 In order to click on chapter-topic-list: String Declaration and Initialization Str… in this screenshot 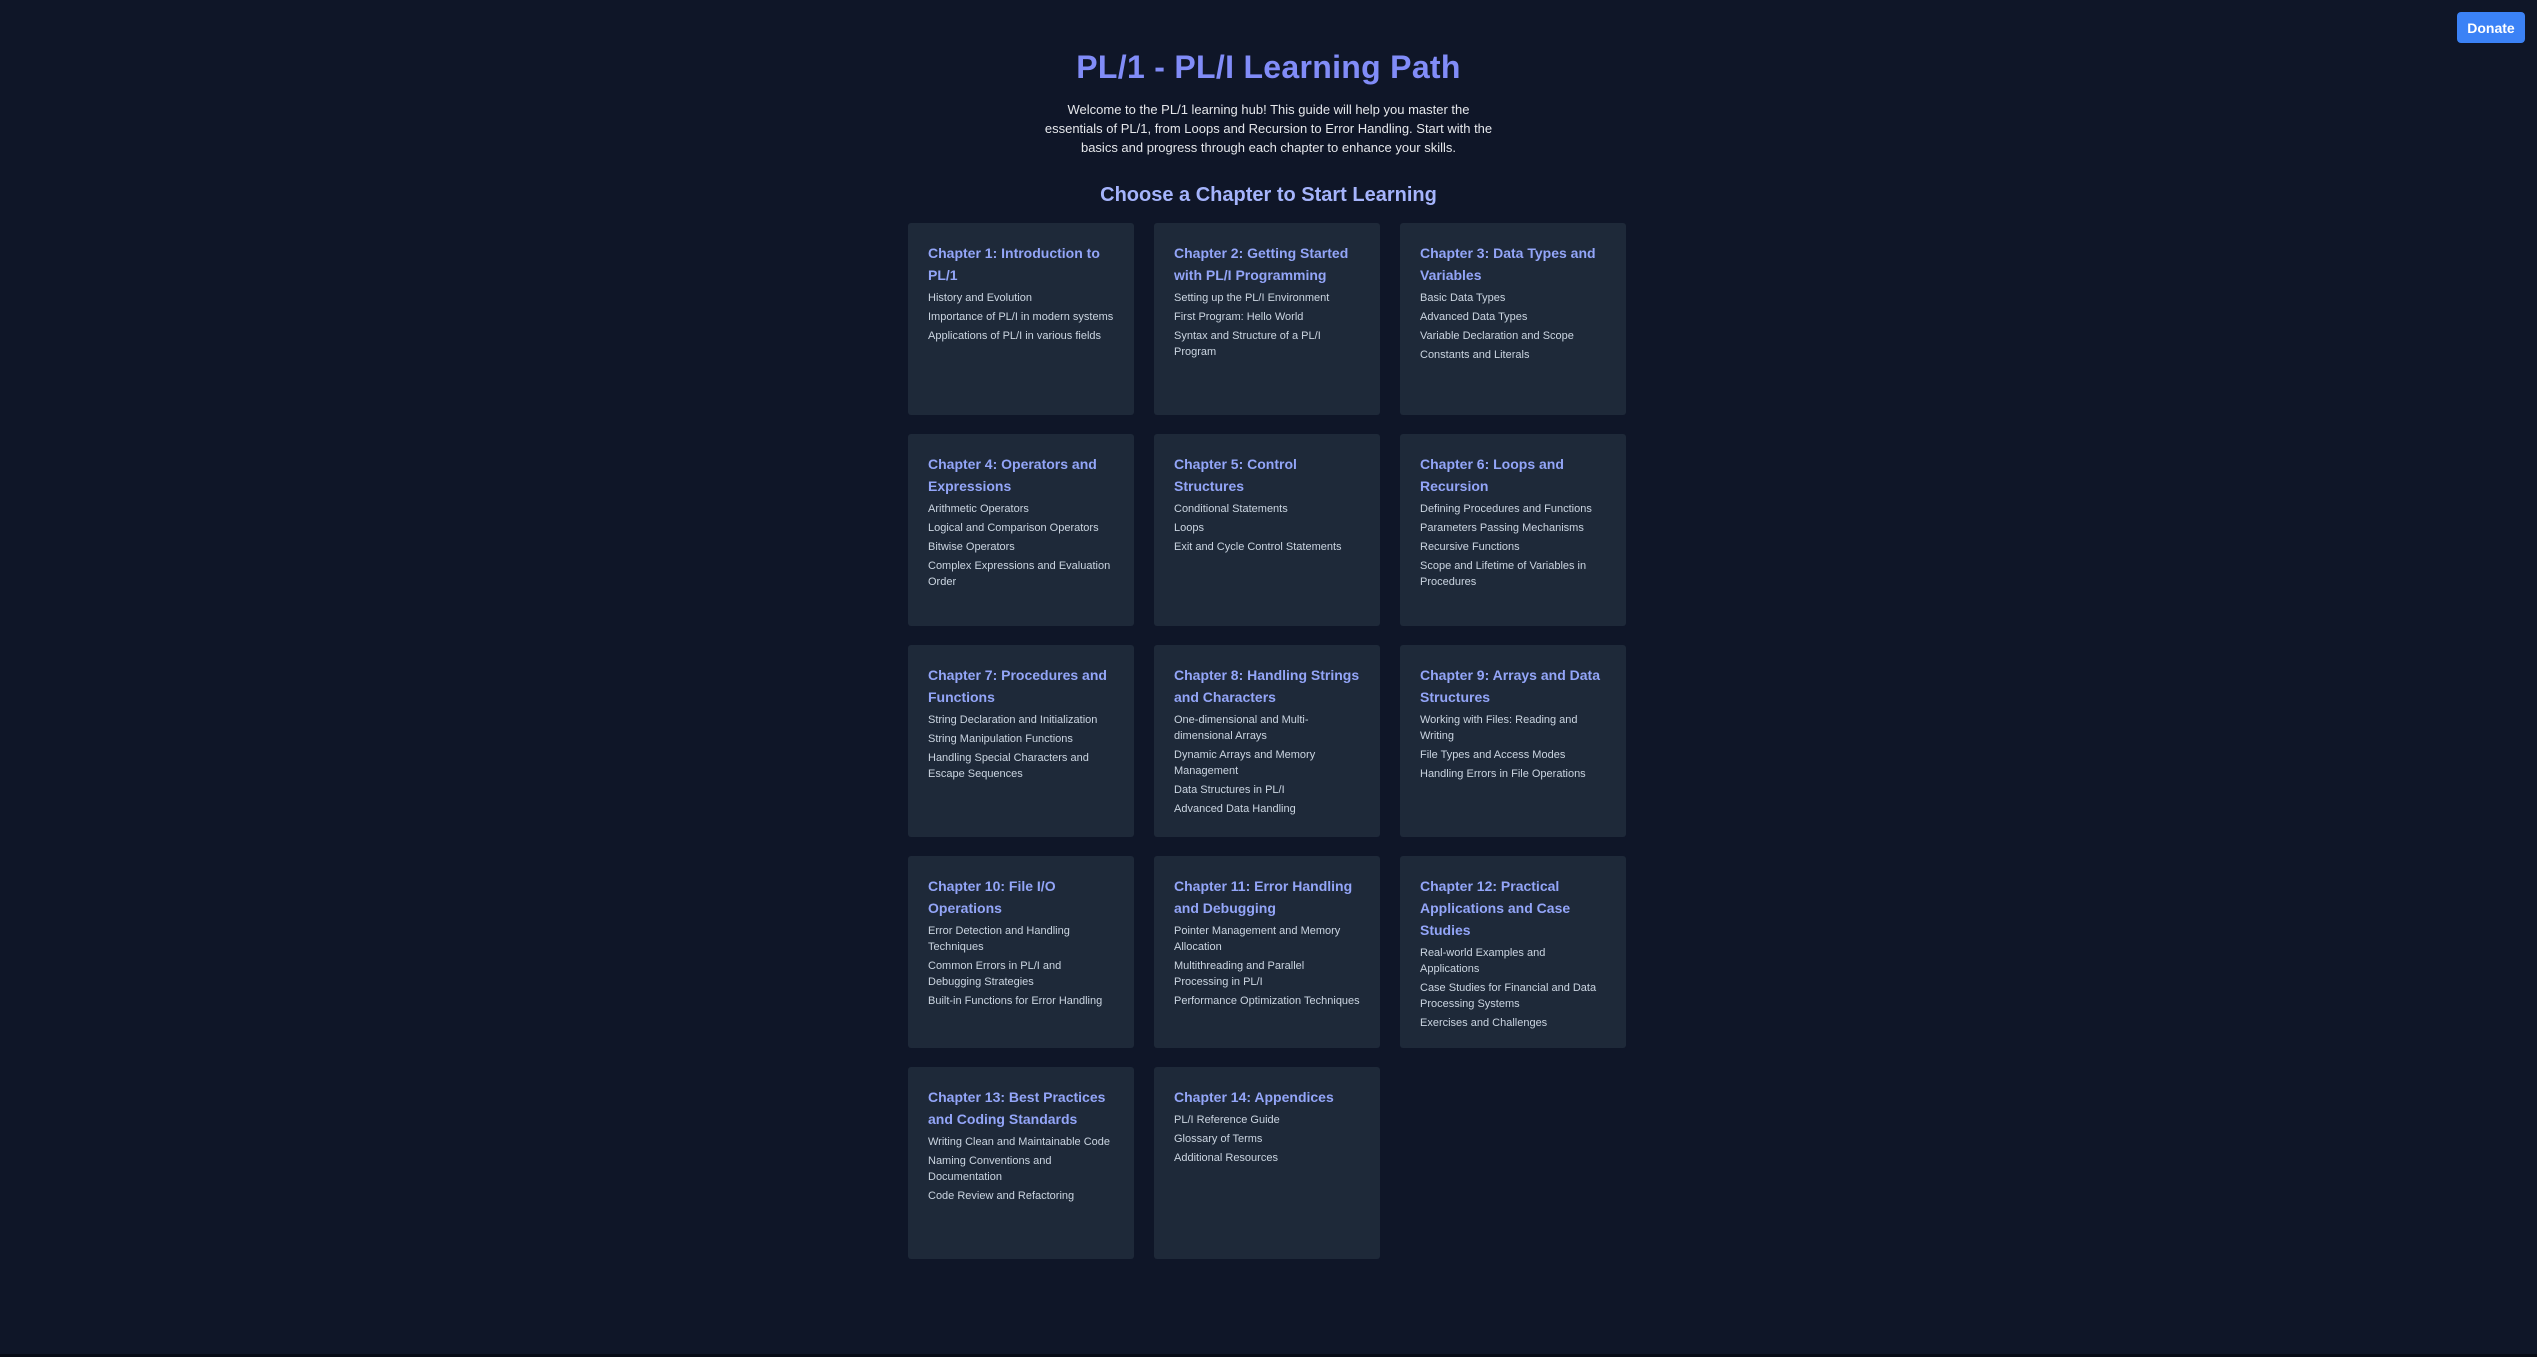, I will do `click(1021, 747)`.